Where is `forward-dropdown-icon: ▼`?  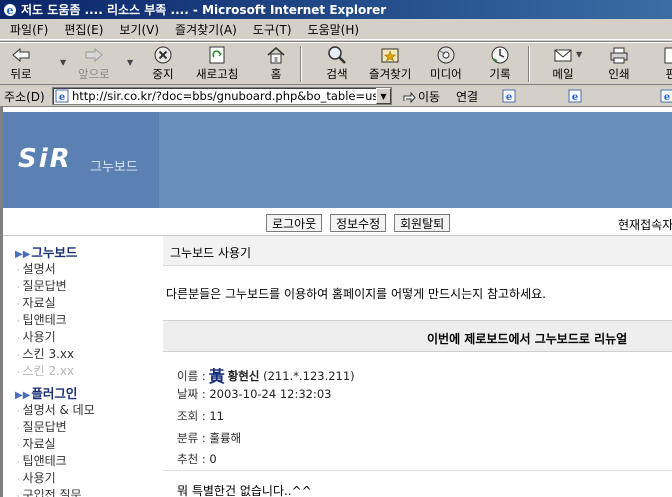
forward-dropdown-icon: ▼ is located at coordinates (130, 62).